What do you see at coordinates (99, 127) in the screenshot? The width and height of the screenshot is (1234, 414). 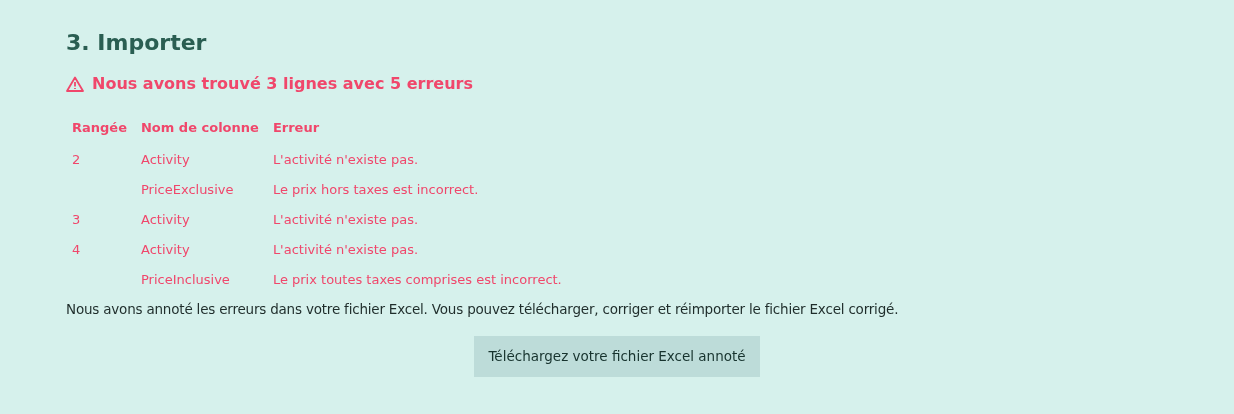 I see `column-header: Rangée` at bounding box center [99, 127].